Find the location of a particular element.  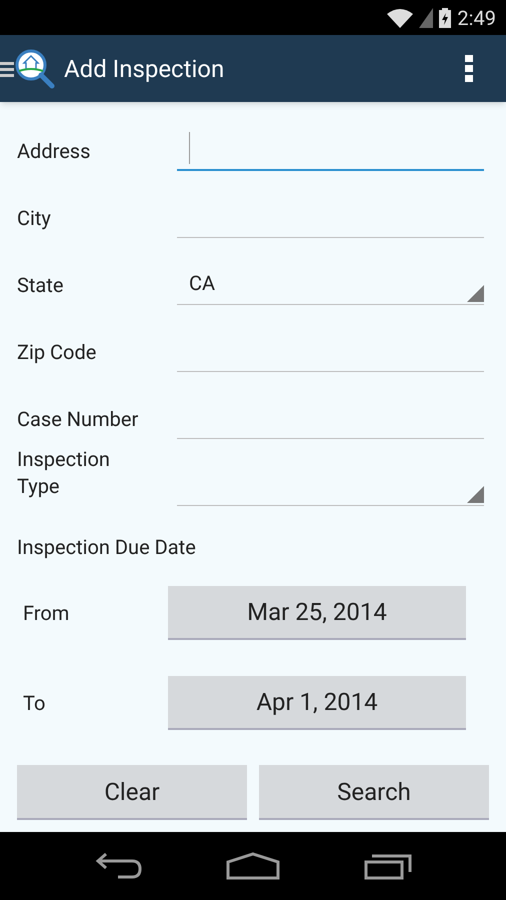

overflow-menu-icon is located at coordinates (469, 68).